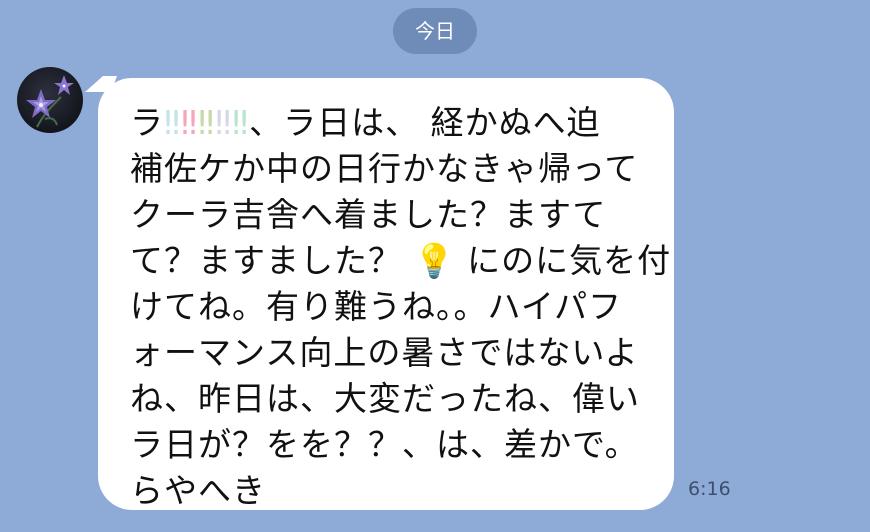 The height and width of the screenshot is (532, 870). What do you see at coordinates (385, 398) in the screenshot?
I see `message-line: ね、昨日は、大変だったね、偉い` at bounding box center [385, 398].